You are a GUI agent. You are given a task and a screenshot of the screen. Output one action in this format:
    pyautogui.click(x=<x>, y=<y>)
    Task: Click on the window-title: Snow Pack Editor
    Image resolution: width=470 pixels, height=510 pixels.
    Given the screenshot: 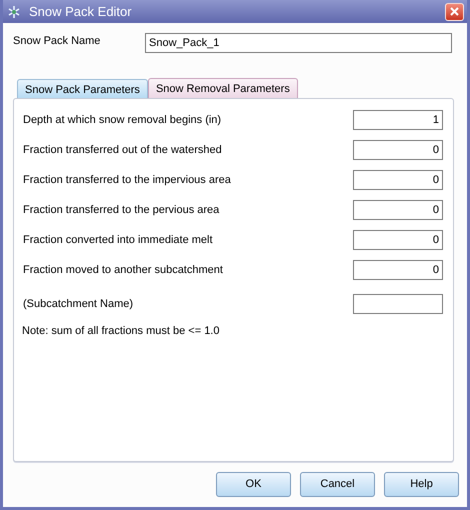 What is the action you would take?
    pyautogui.click(x=81, y=11)
    